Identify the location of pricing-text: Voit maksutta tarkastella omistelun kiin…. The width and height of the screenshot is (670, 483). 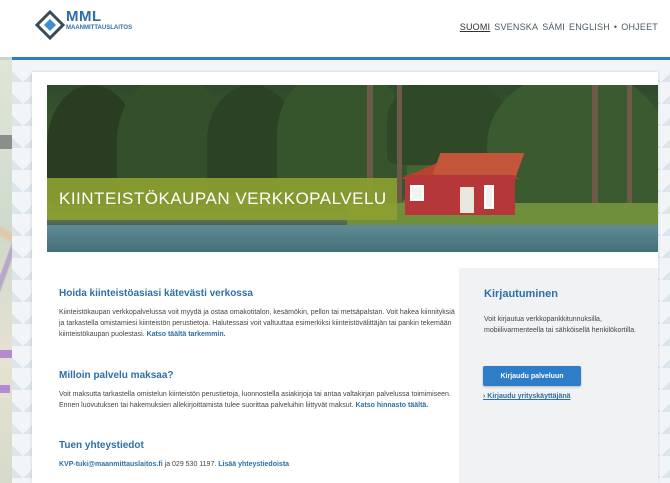
(255, 400).